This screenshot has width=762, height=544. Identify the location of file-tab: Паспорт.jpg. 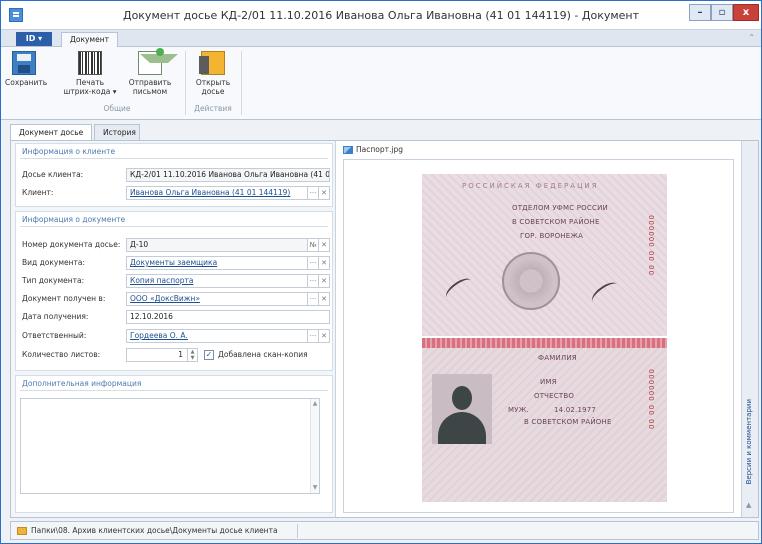
(373, 149).